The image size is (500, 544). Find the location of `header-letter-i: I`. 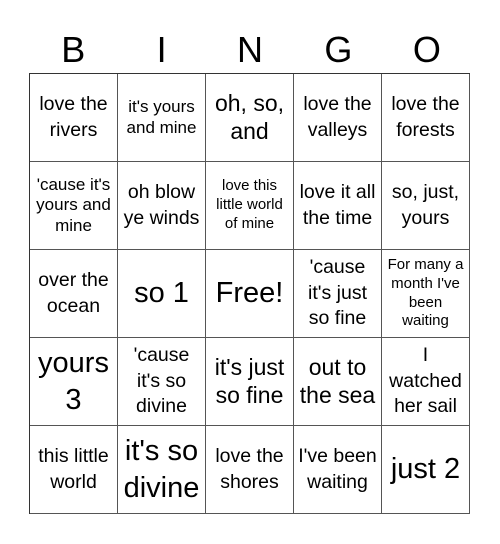

header-letter-i: I is located at coordinates (161, 49).